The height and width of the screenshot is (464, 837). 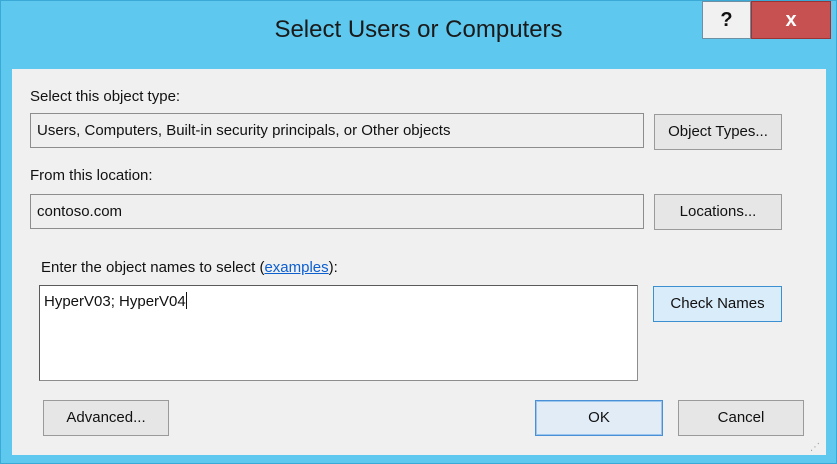 I want to click on object-type-label: Select this object type:, so click(x=105, y=96).